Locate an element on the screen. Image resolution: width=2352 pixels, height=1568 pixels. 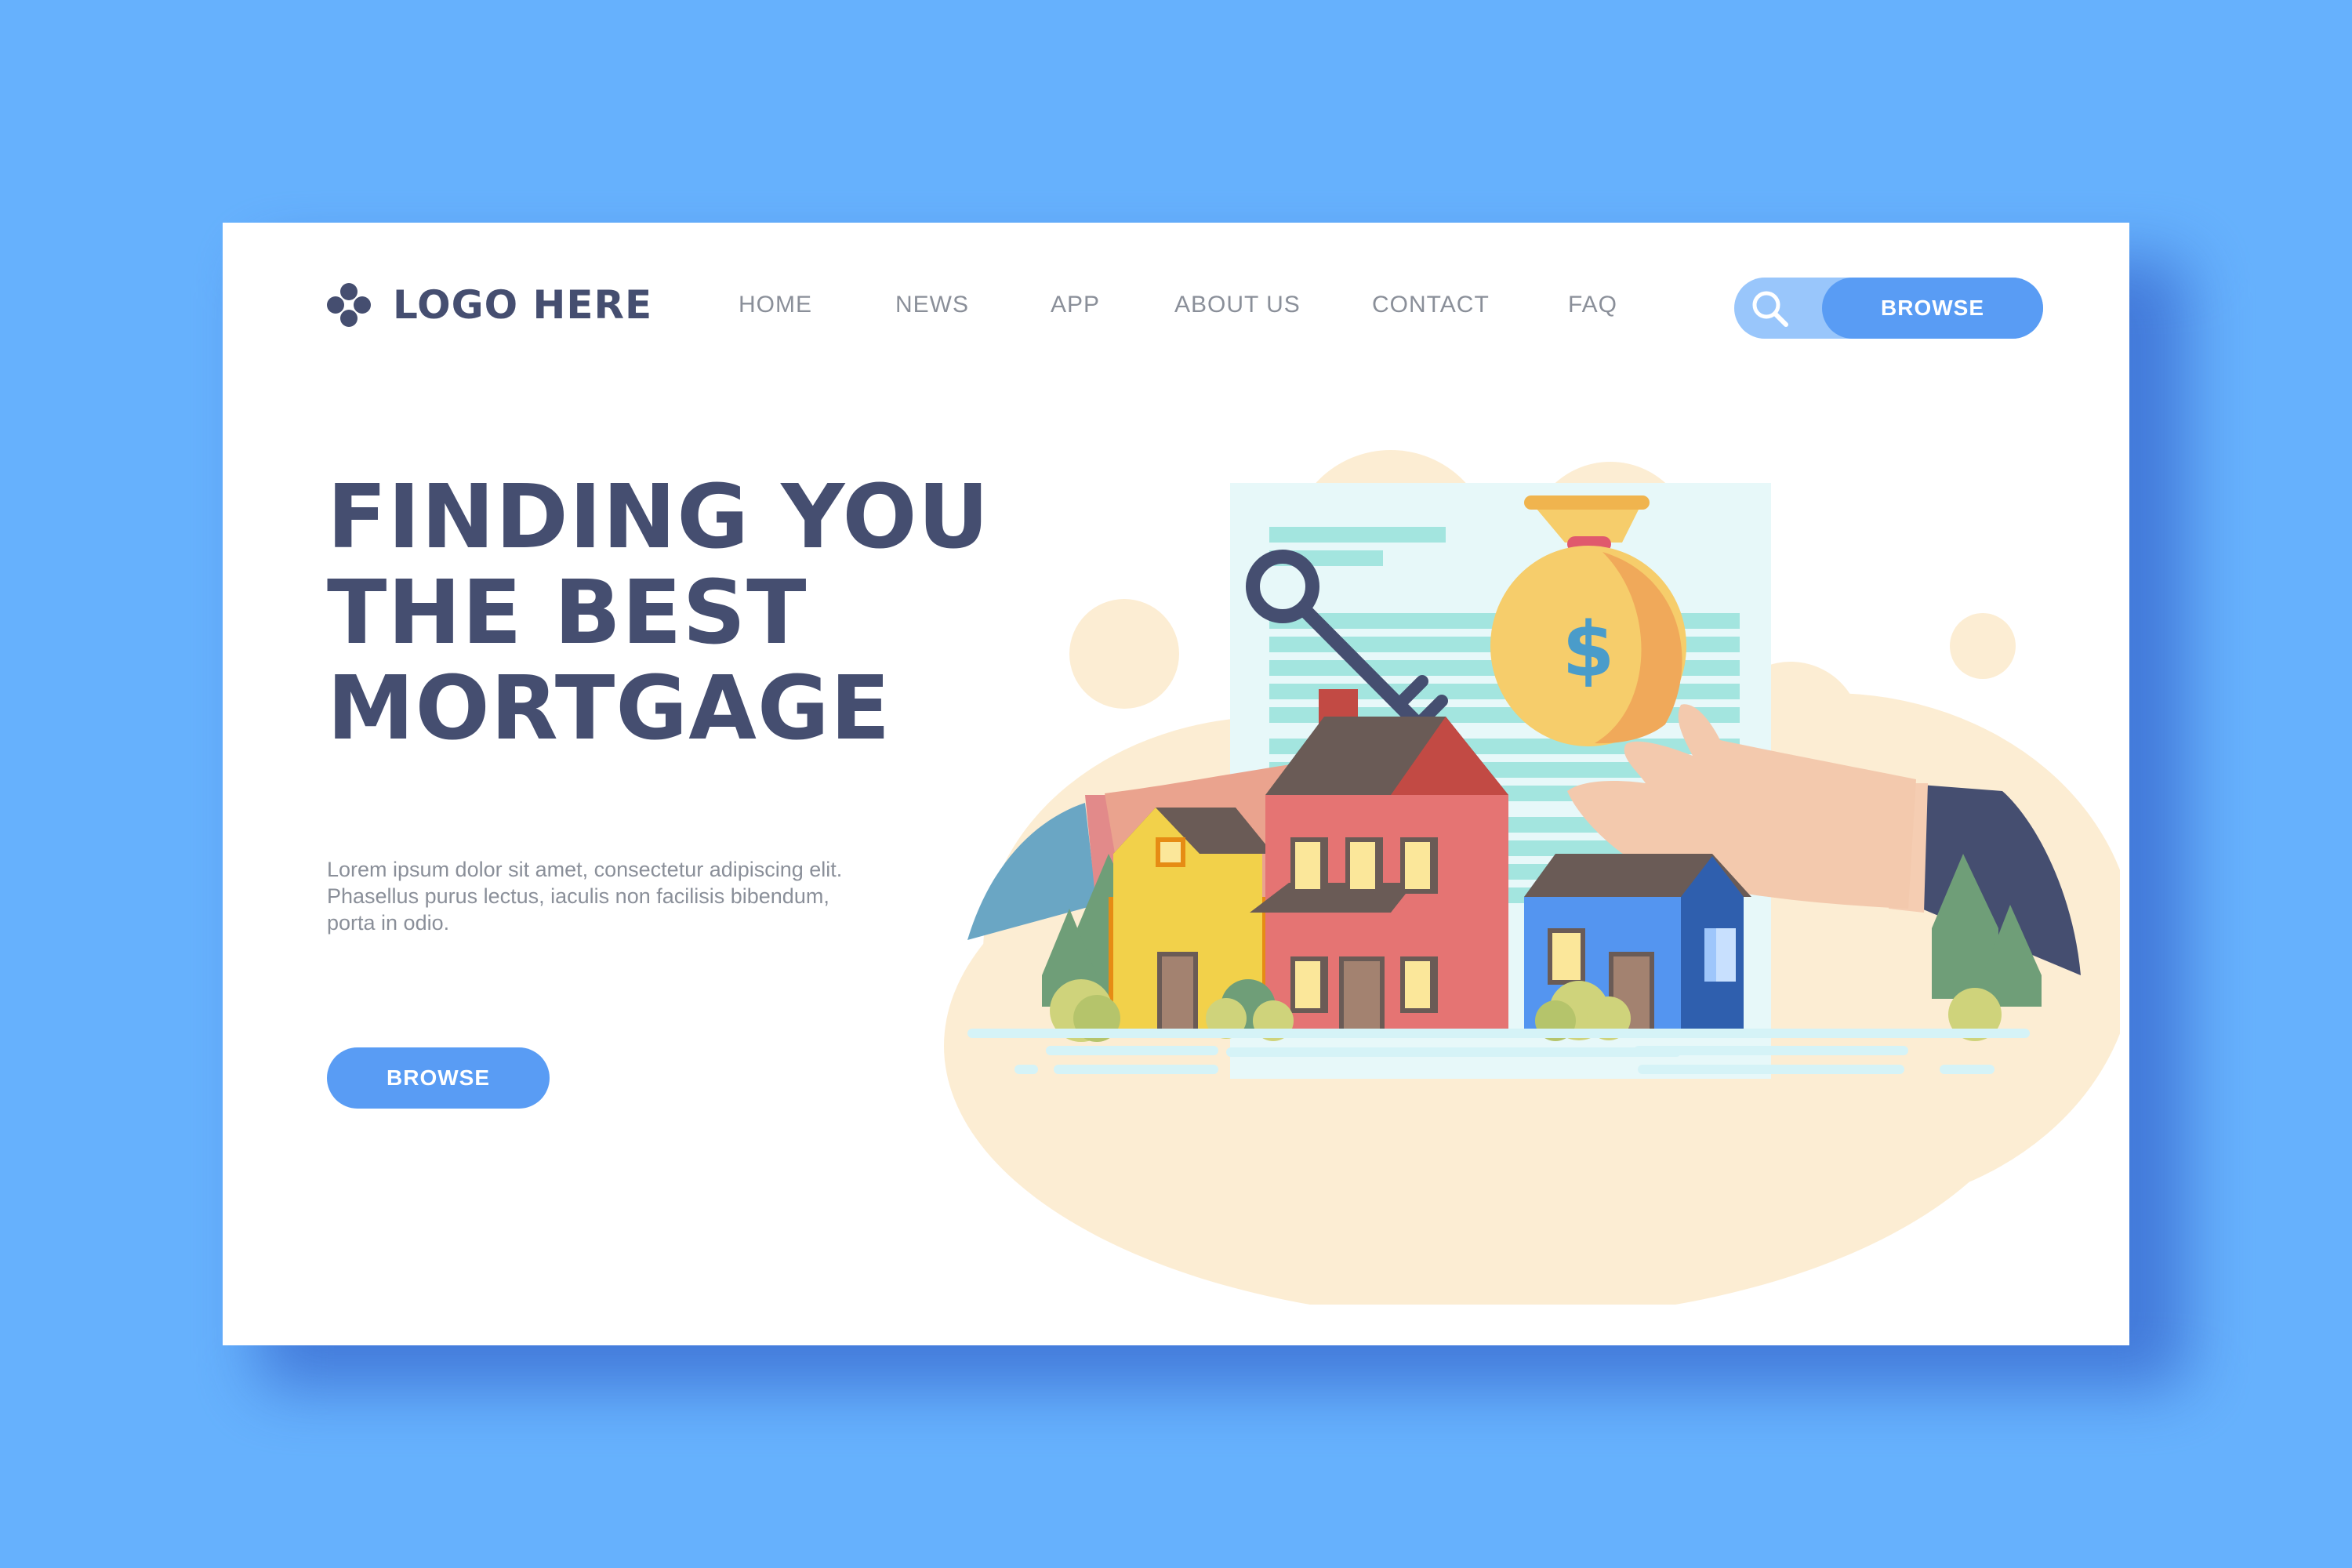
logo: LOGO HERE is located at coordinates (489, 305).